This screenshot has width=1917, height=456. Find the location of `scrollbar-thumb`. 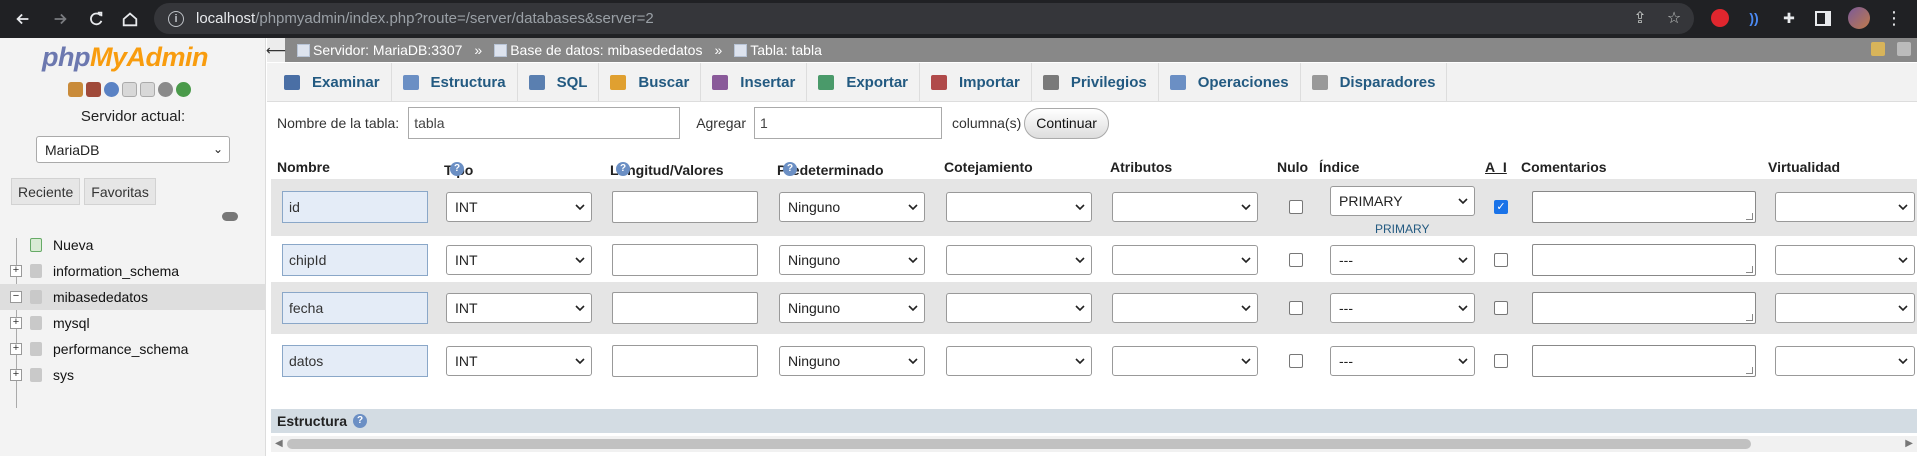

scrollbar-thumb is located at coordinates (1019, 444).